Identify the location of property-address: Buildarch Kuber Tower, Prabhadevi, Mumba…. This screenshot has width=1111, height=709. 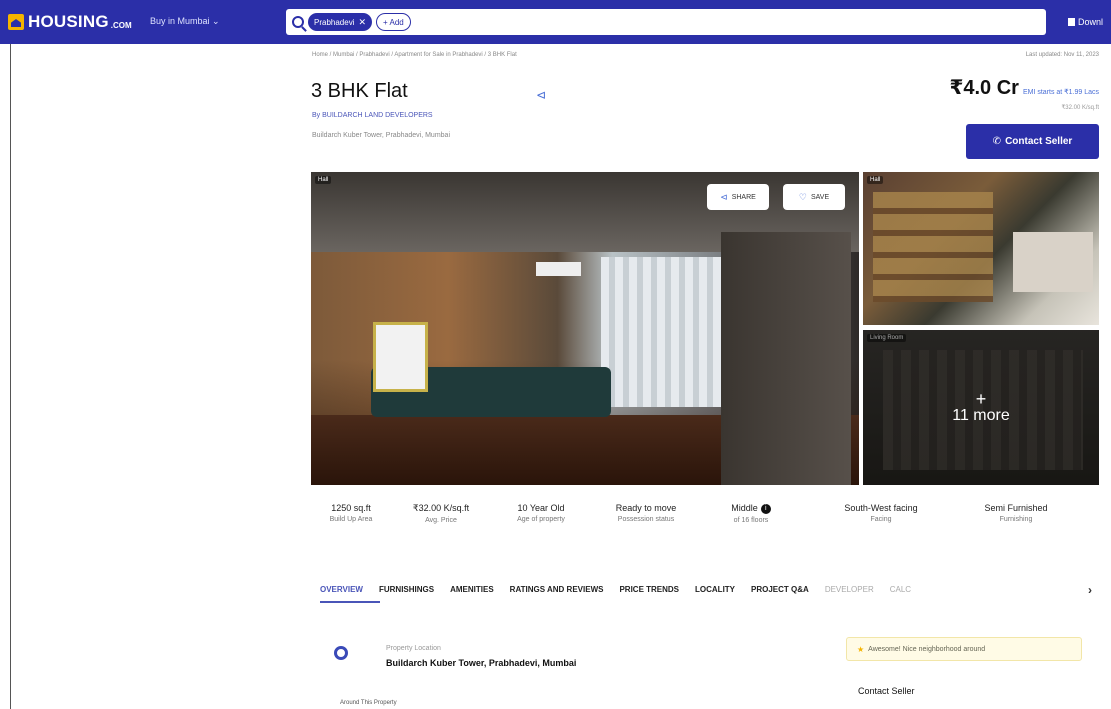
(381, 135).